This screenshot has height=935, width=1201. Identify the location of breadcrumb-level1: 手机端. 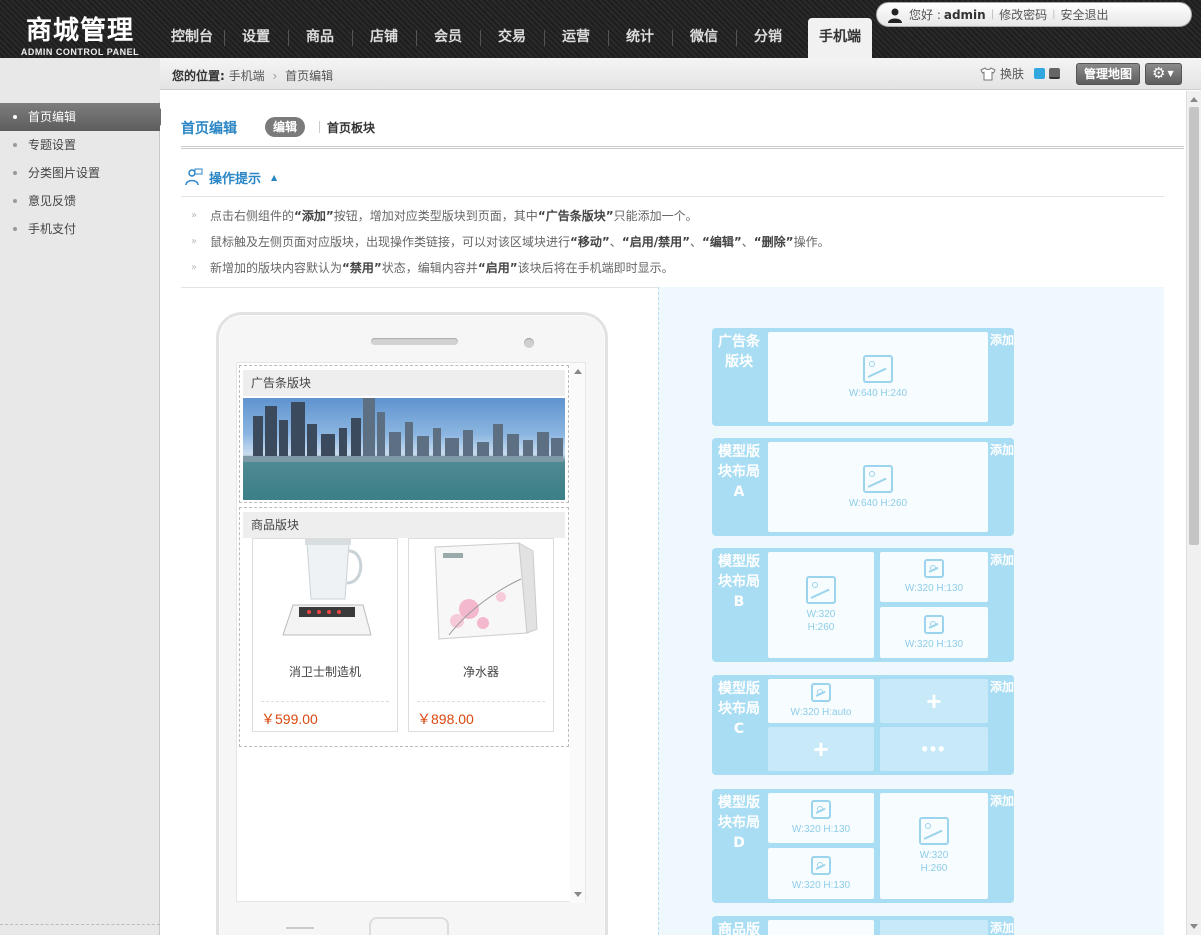
(246, 76).